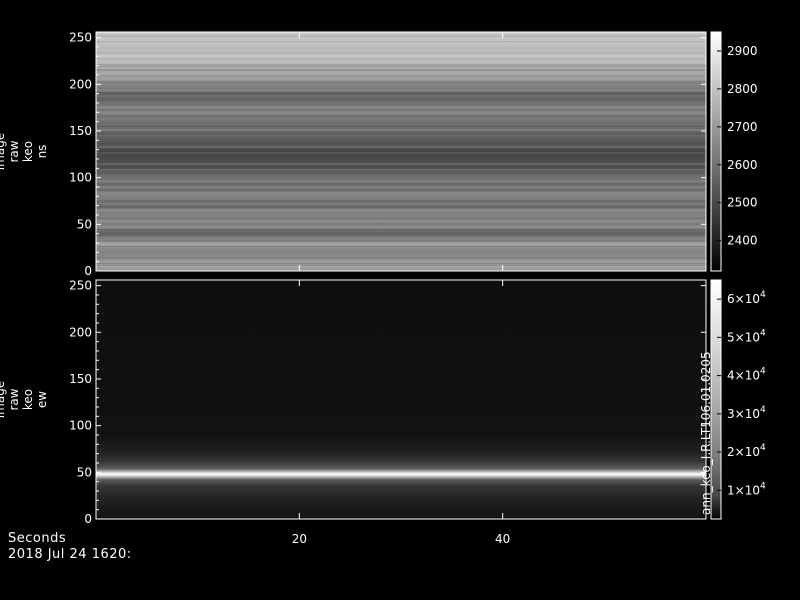 The image size is (800, 600). I want to click on y-axis-label-word: ew, so click(42, 399).